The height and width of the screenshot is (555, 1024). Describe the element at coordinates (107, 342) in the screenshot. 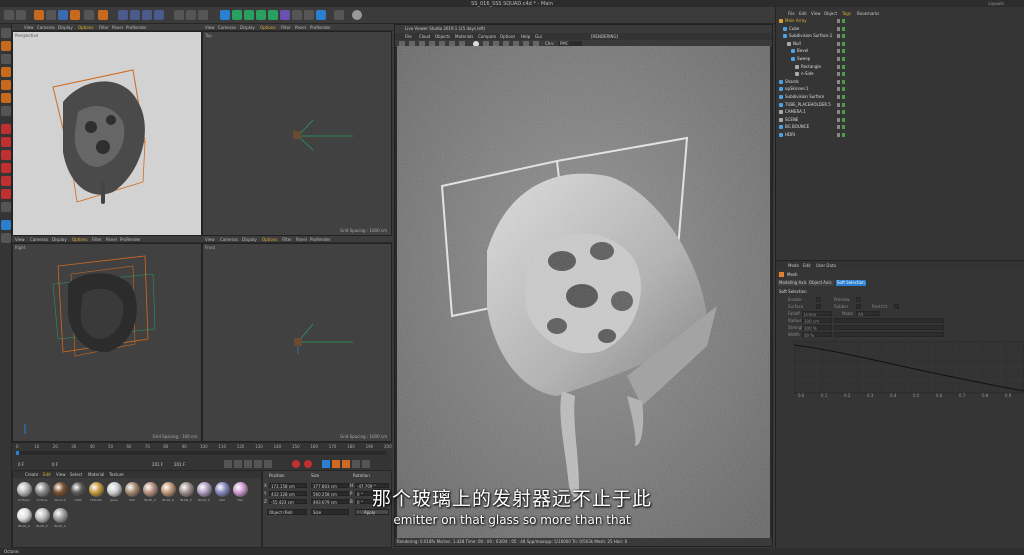

I see `right-viewport: Right Grid Spacing : 100 cm` at that location.